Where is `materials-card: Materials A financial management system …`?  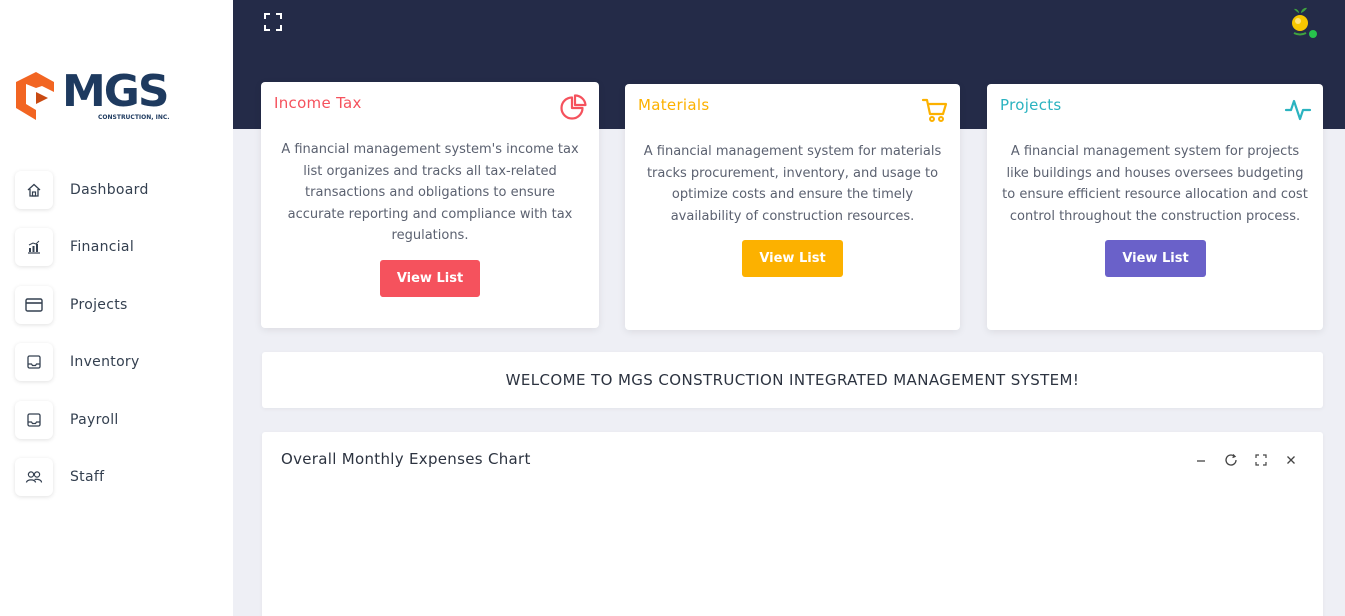 materials-card: Materials A financial management system … is located at coordinates (792, 207).